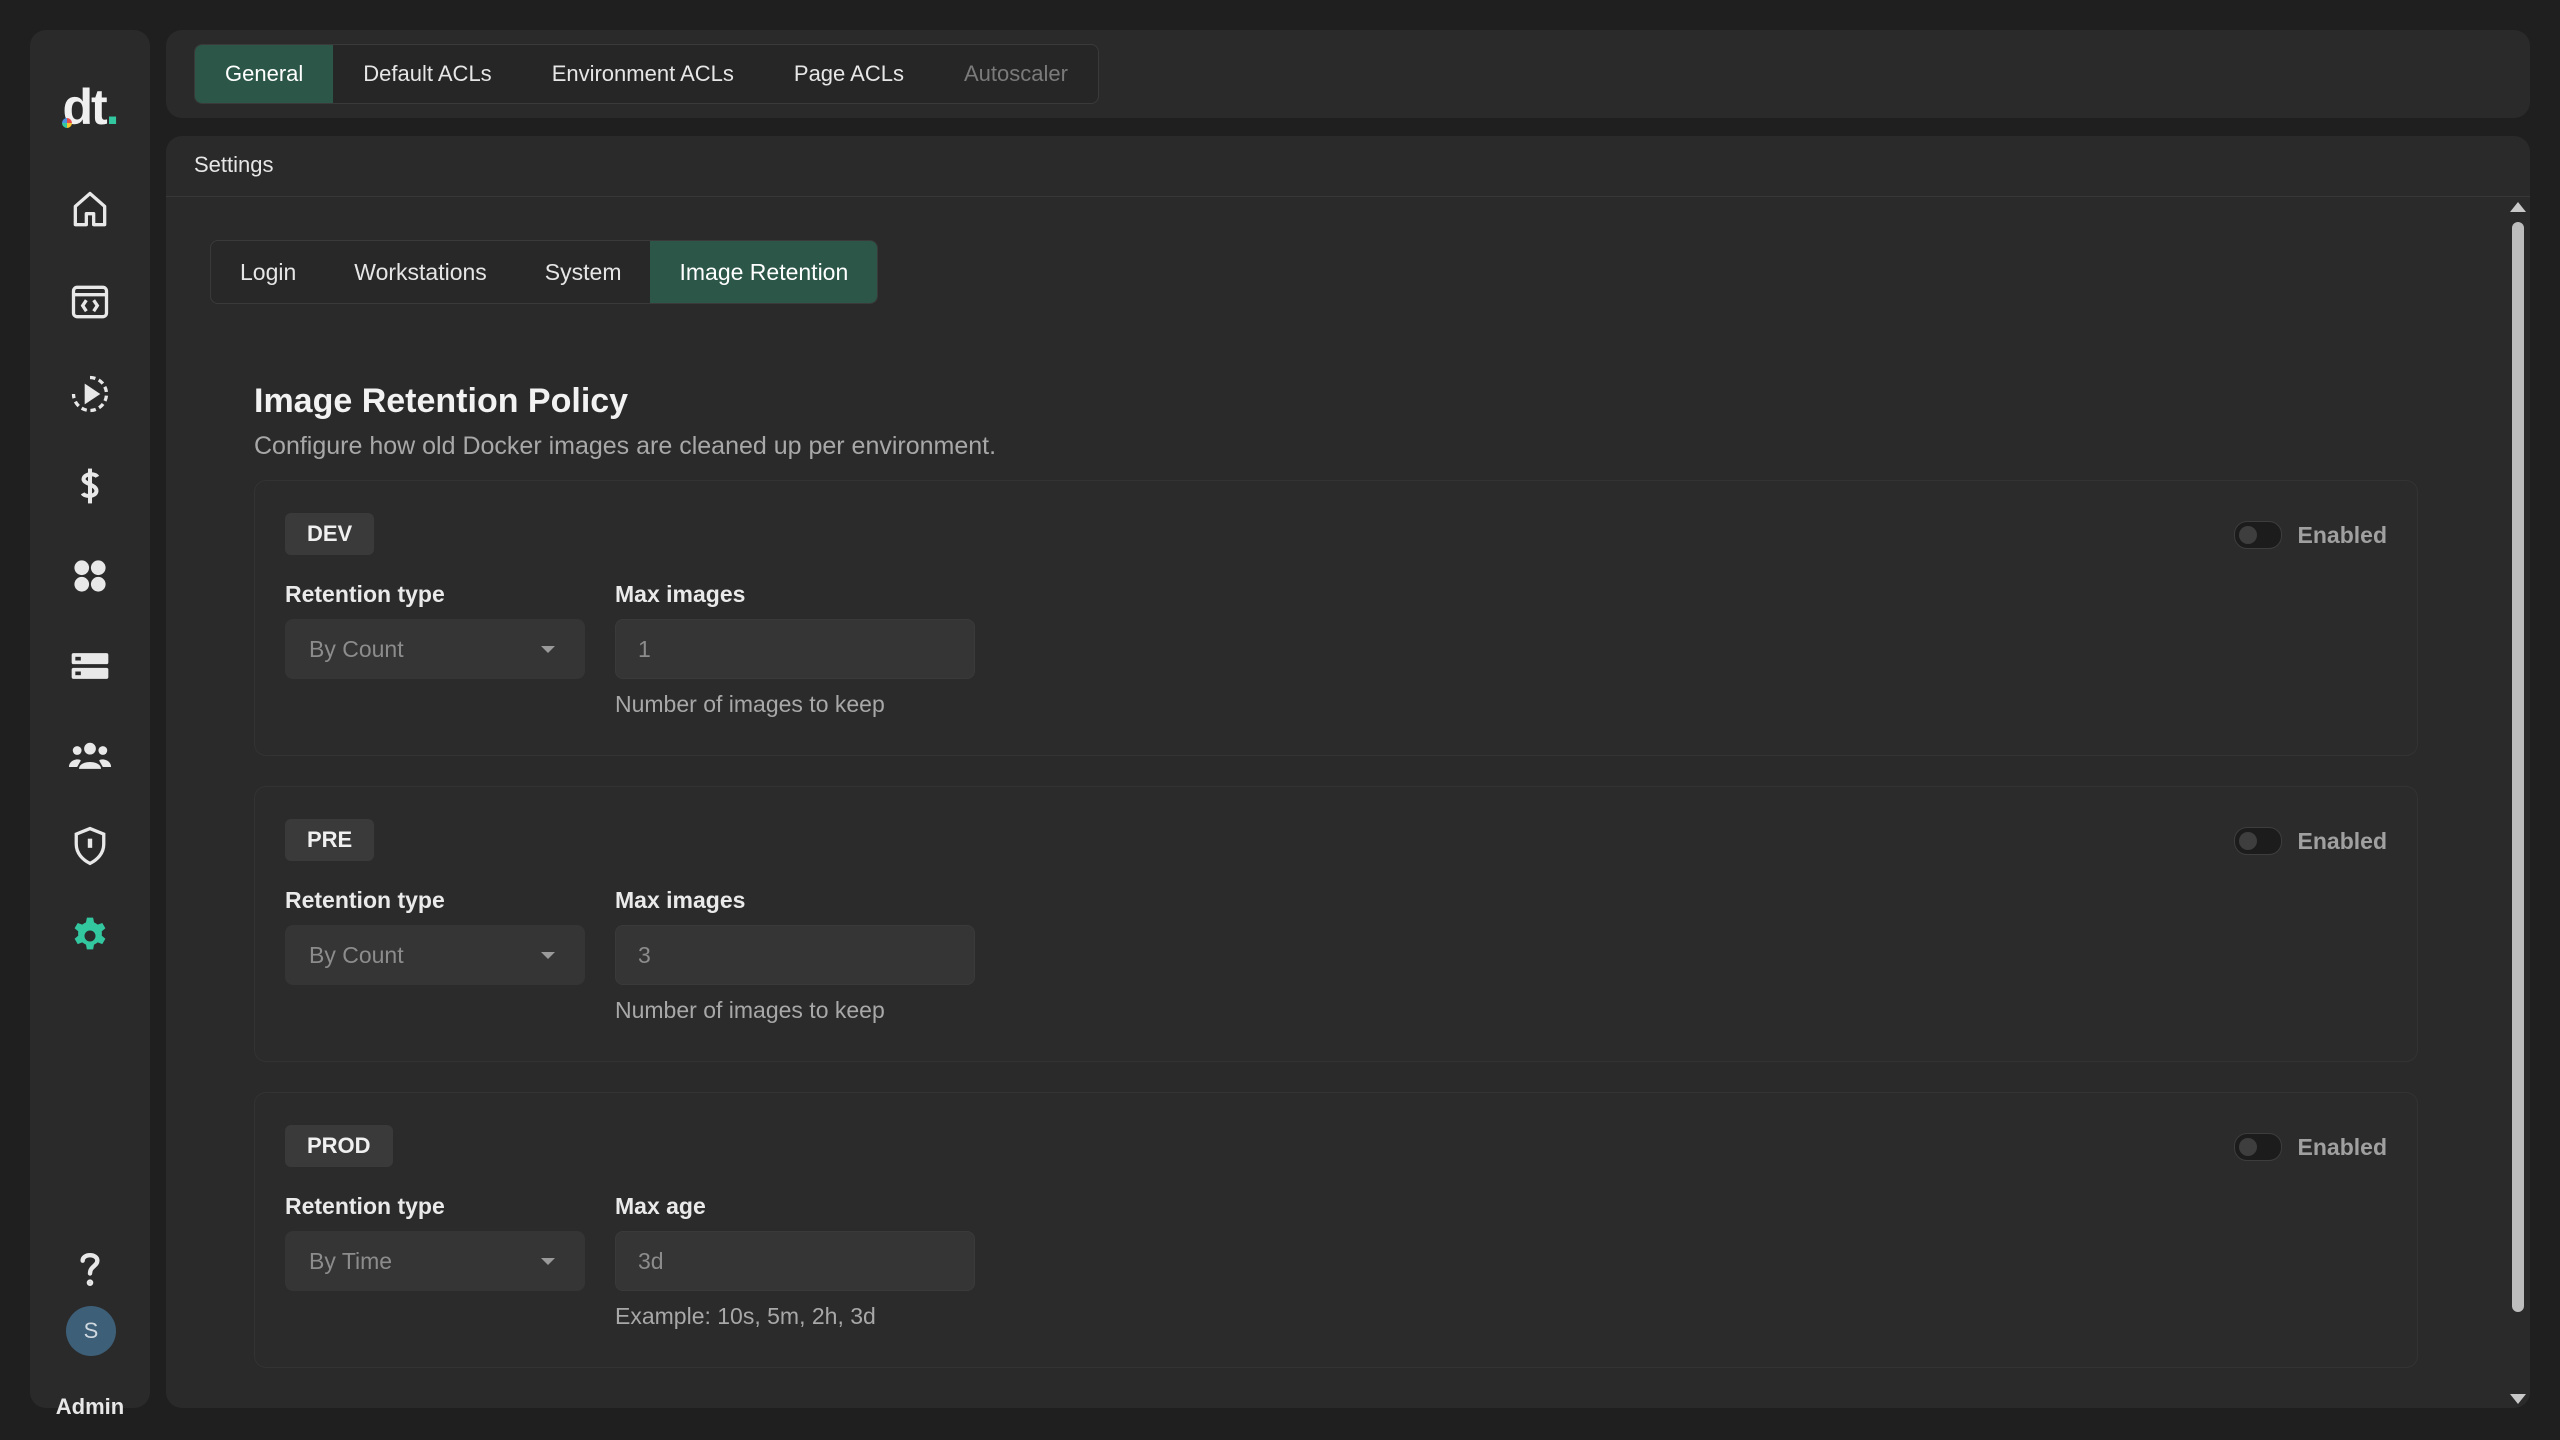 The width and height of the screenshot is (2560, 1440). What do you see at coordinates (583, 272) in the screenshot?
I see `subtab-system: System` at bounding box center [583, 272].